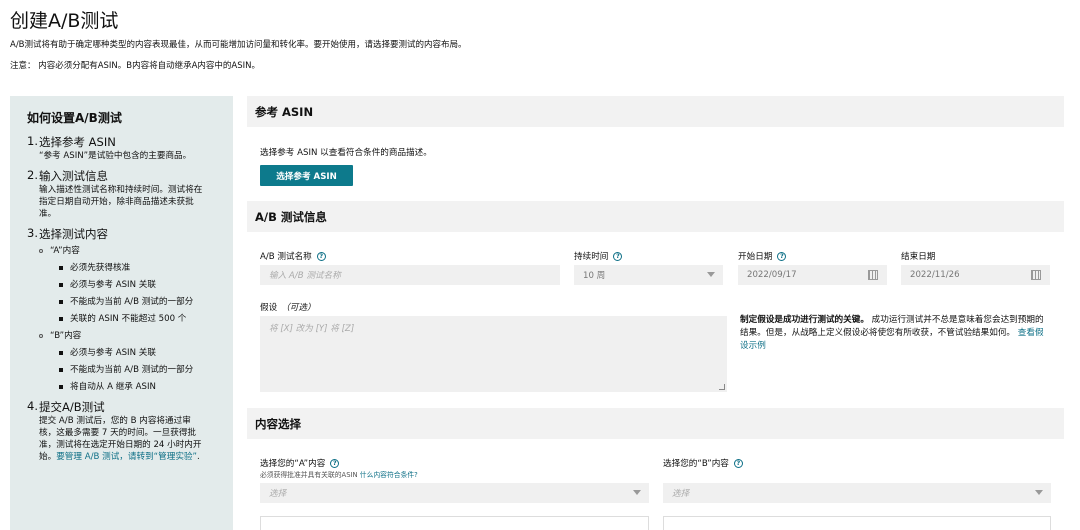  Describe the element at coordinates (115, 156) in the screenshot. I see `step-1-body: “参考 ASIN”是试验中包含的主要商品。` at that location.